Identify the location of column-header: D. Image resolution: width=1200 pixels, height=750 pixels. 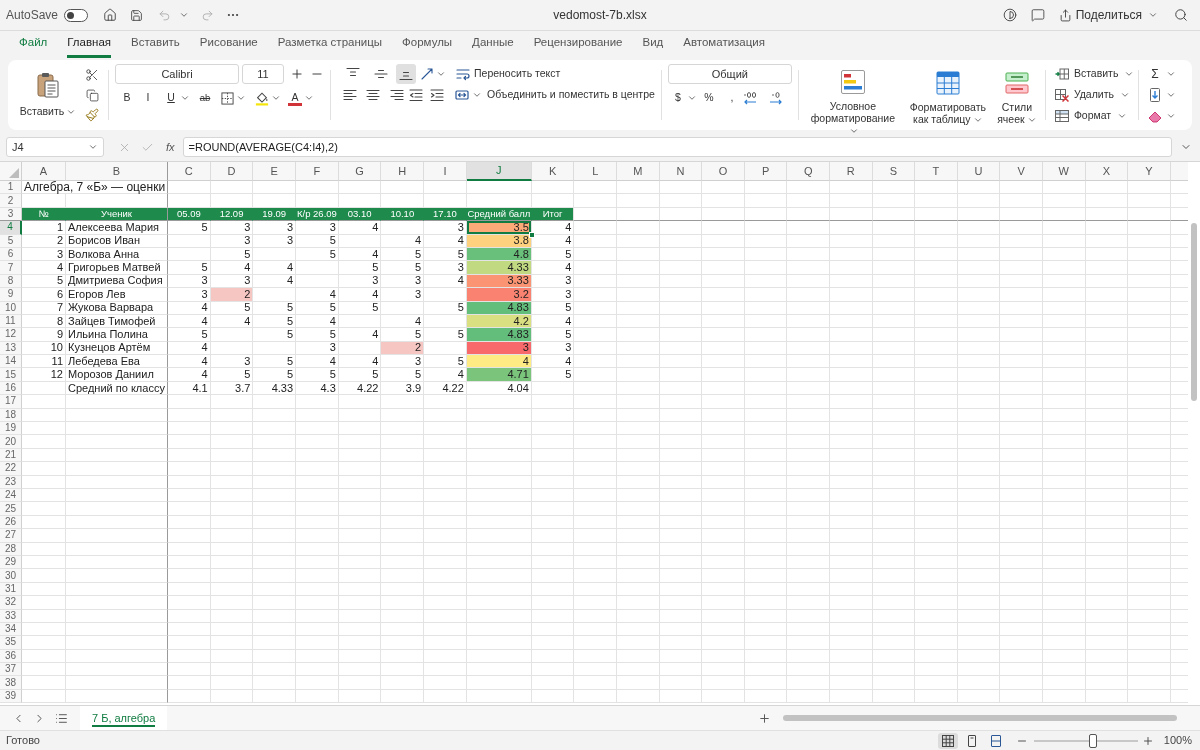
(232, 171).